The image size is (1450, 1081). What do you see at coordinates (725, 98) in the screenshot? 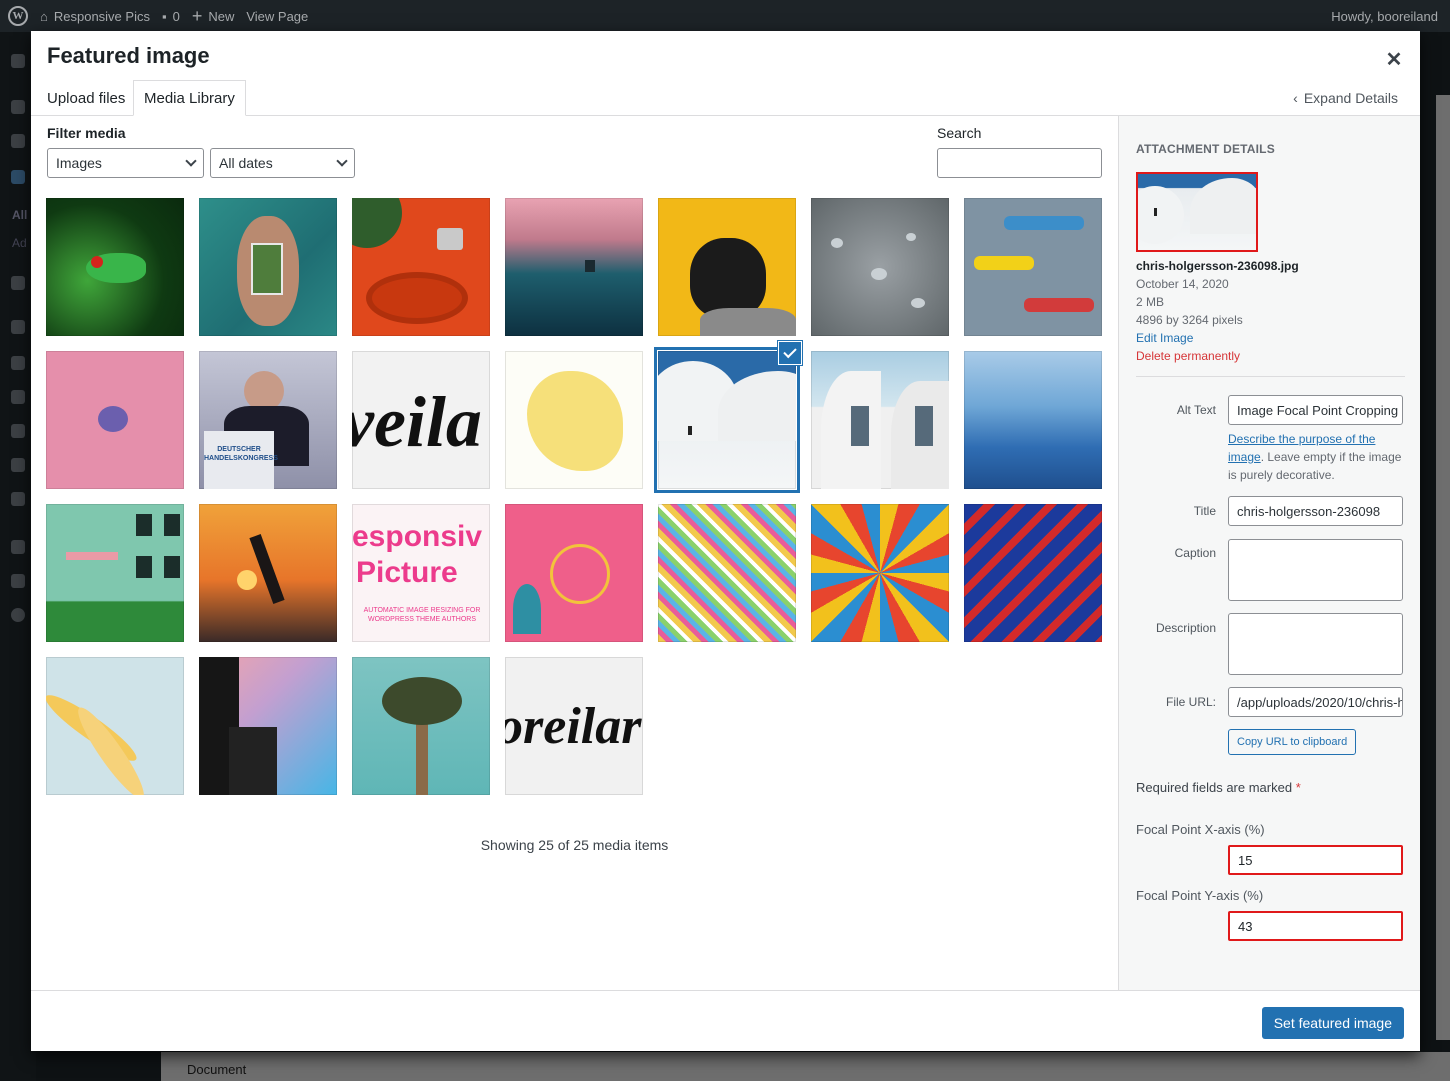
I see `router-tabs: Upload files Media Library` at bounding box center [725, 98].